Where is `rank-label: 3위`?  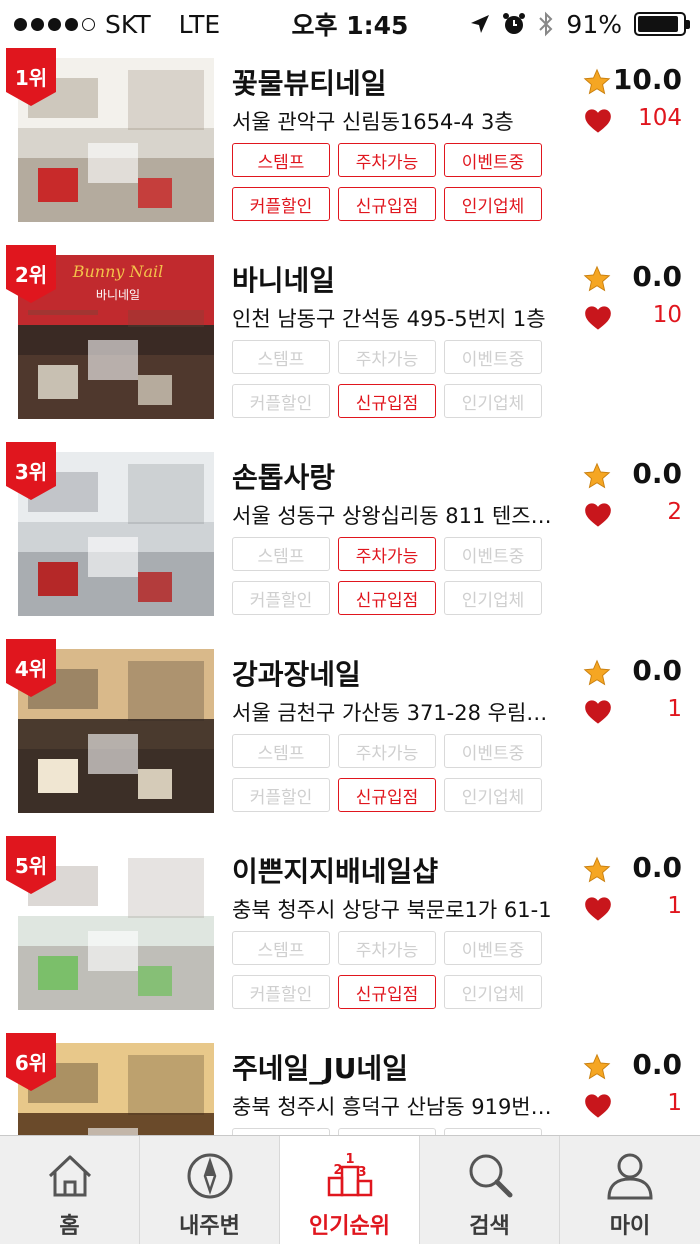 rank-label: 3위 is located at coordinates (31, 472).